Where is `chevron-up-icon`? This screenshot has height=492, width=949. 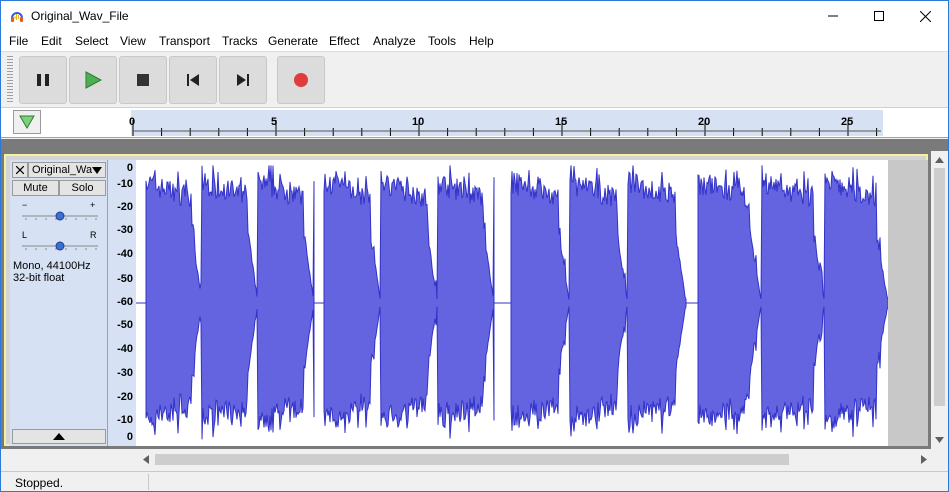
chevron-up-icon is located at coordinates (59, 436).